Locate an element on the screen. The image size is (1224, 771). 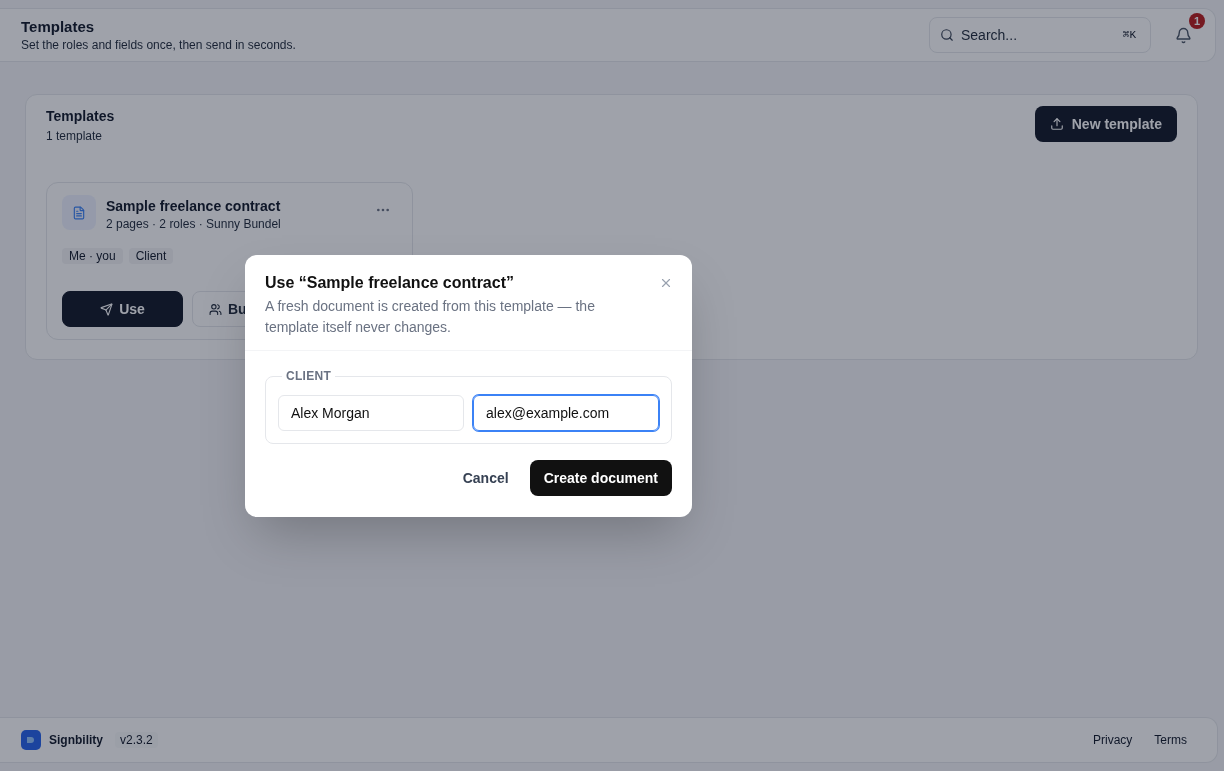
brand-name: Signbility is located at coordinates (76, 740).